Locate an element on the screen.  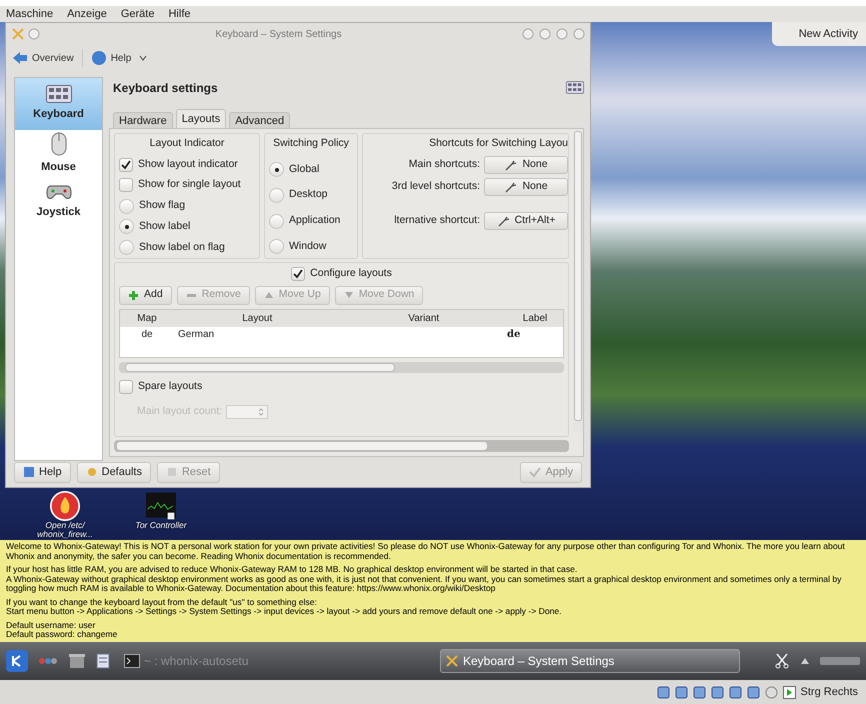
notice-text: Welcome to Whonix-Gateway! This is NOT a personal work station for your own private activities! So please do NOT use Whonix-Gateway for any purpose other than configuring Tor and Whonix. The more you learn about Whonix and anonymity, the safer you can become. Reading Whonix documentation is recommended. is located at coordinates (426, 551).